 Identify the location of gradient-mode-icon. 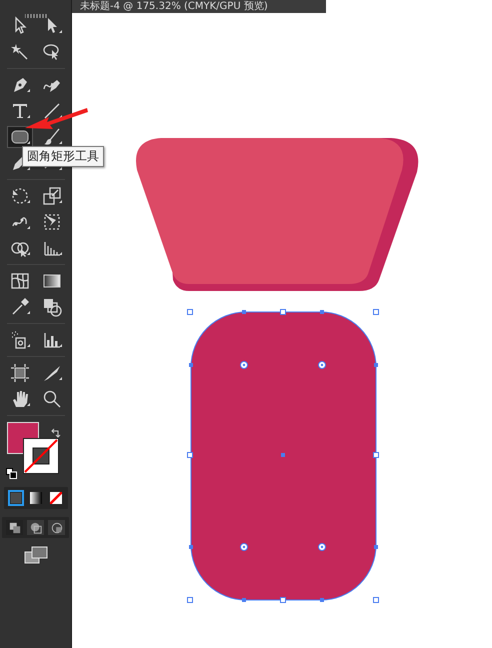
(36, 498).